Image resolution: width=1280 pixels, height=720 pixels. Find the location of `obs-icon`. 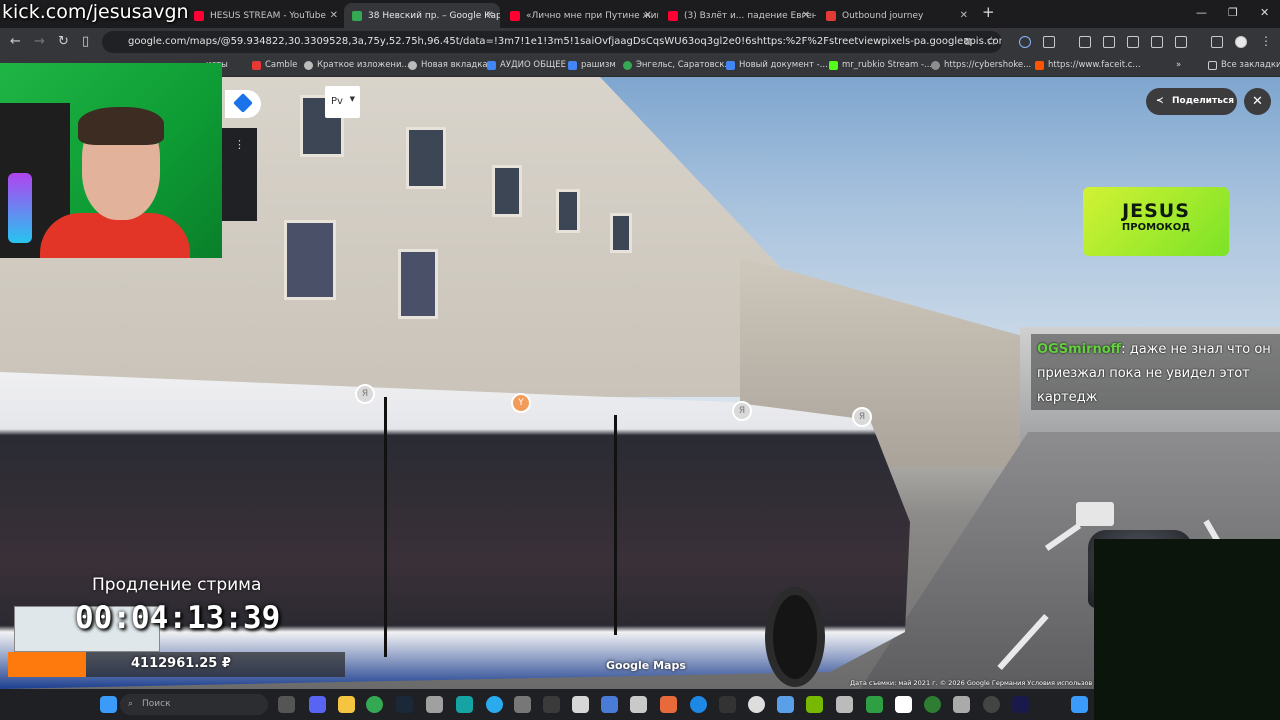

obs-icon is located at coordinates (991, 704).